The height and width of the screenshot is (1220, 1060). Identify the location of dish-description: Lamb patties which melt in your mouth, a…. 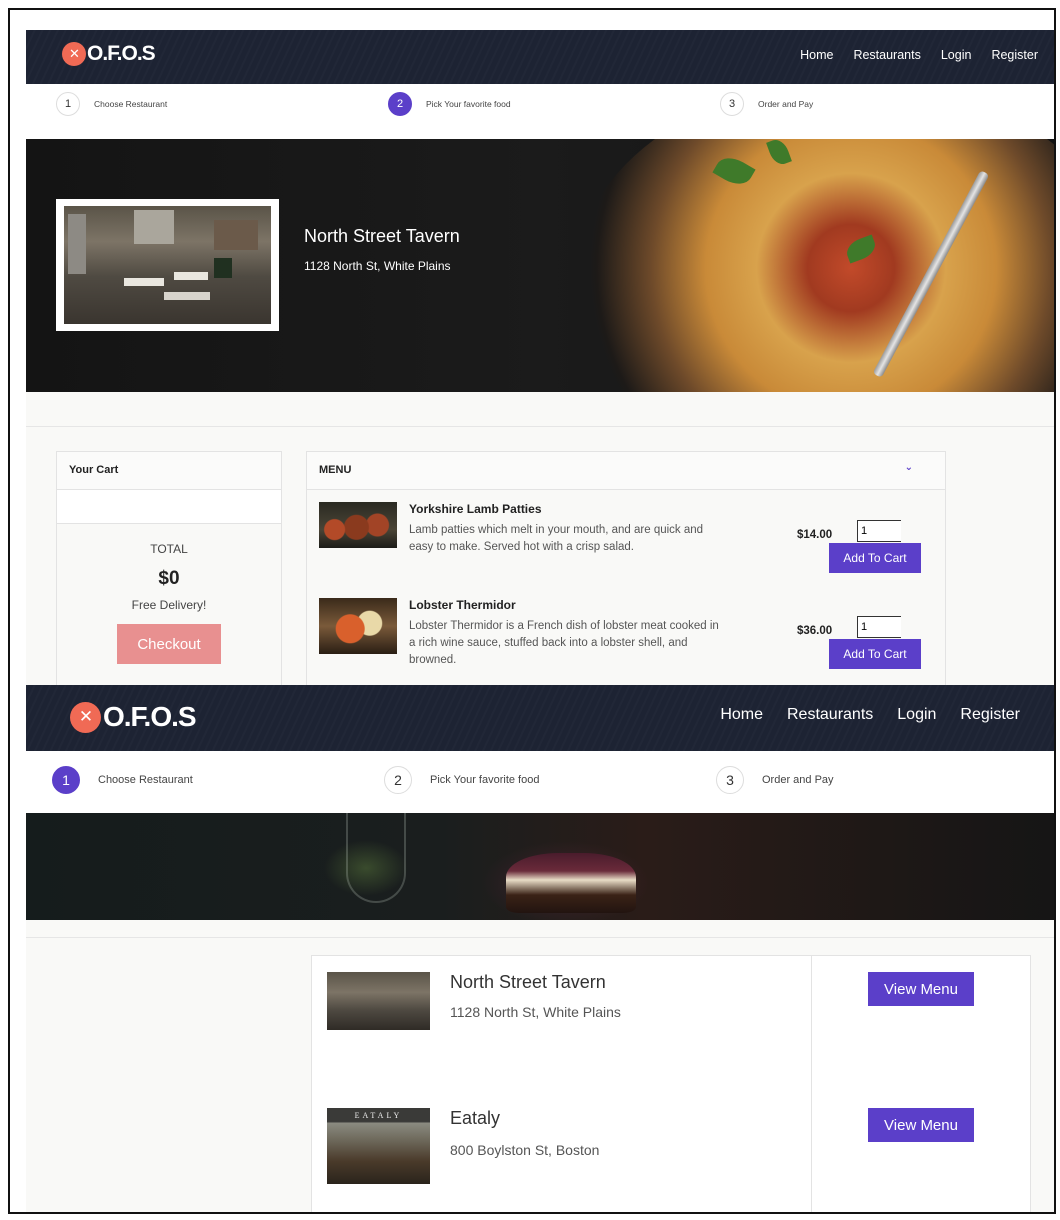
(556, 538).